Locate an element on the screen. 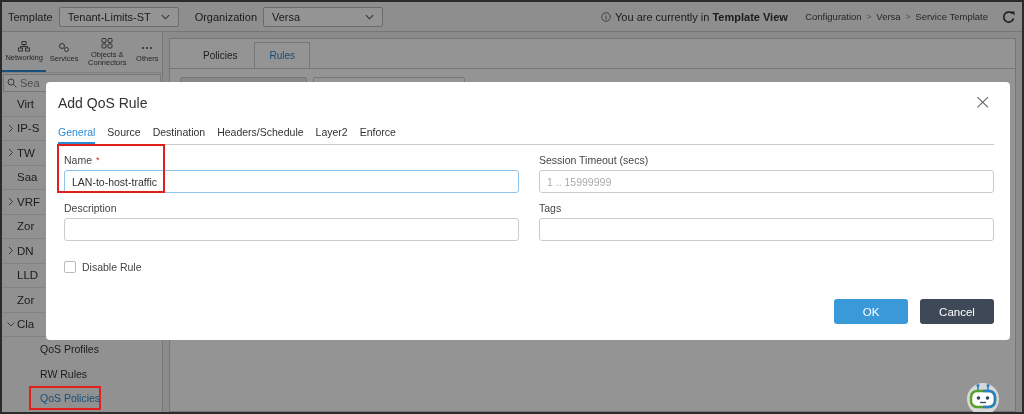  template-label: Template is located at coordinates (30, 16).